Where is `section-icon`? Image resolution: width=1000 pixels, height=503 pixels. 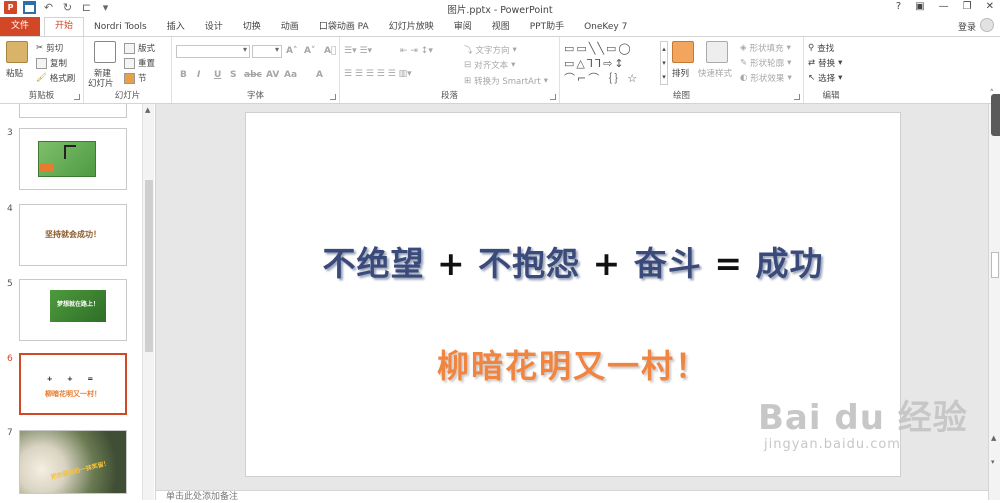 section-icon is located at coordinates (129, 78).